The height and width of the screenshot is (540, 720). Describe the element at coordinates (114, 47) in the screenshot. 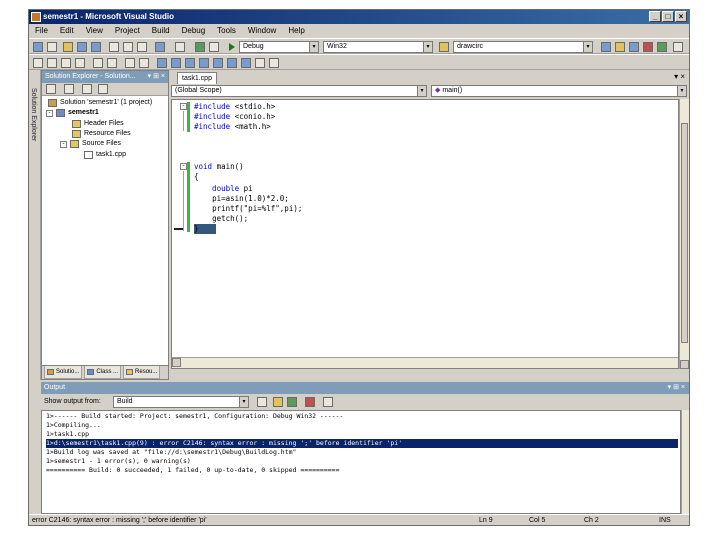

I see `cut-icon` at that location.